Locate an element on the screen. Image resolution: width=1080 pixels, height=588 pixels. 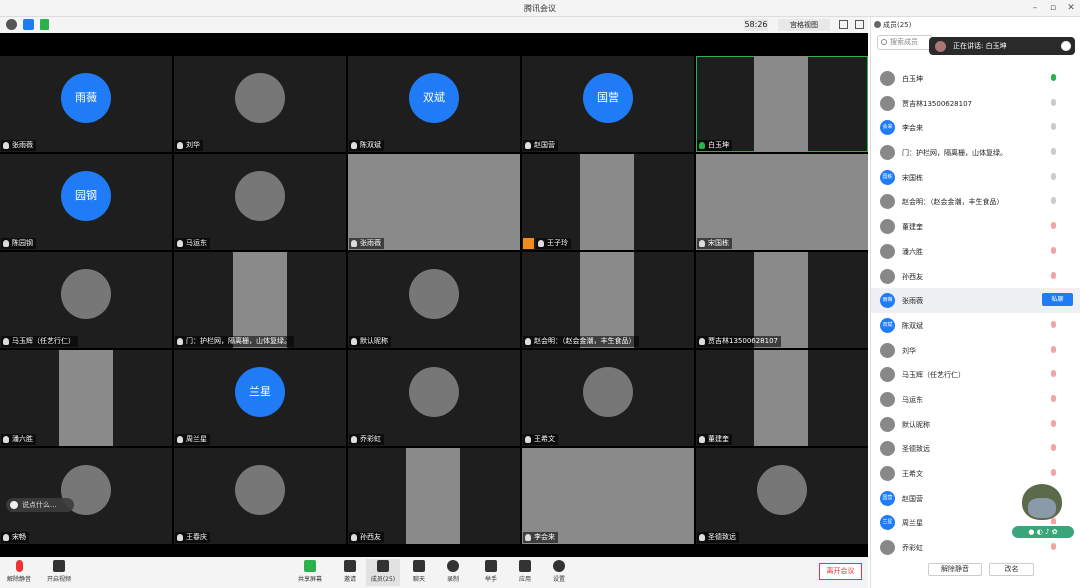
member-row: 马玉辉（任艺行仁） is located at coordinates (975, 374).